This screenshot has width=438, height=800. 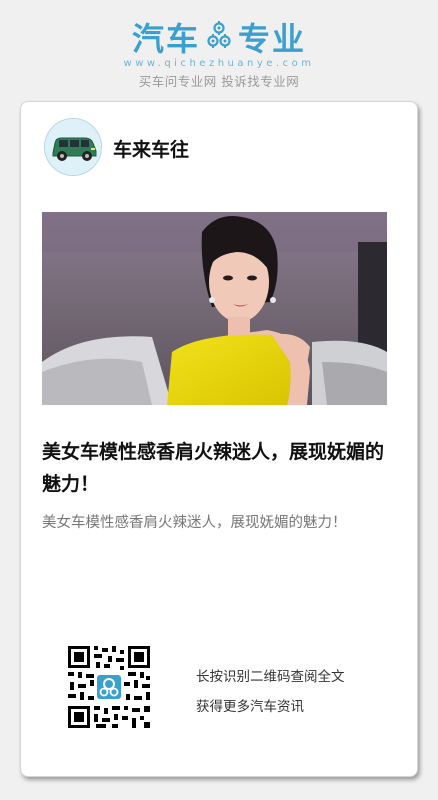 I want to click on author-avatar, so click(x=73, y=147).